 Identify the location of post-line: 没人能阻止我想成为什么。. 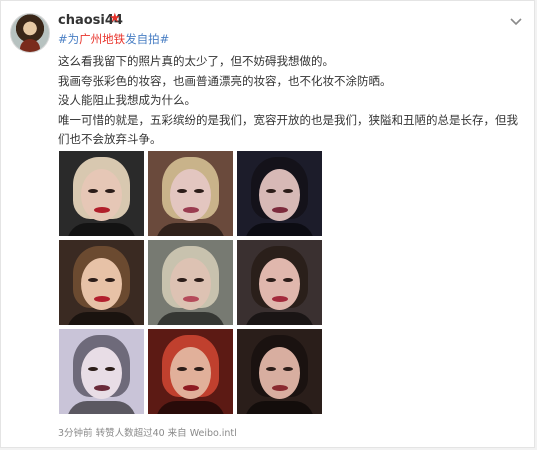
(127, 100).